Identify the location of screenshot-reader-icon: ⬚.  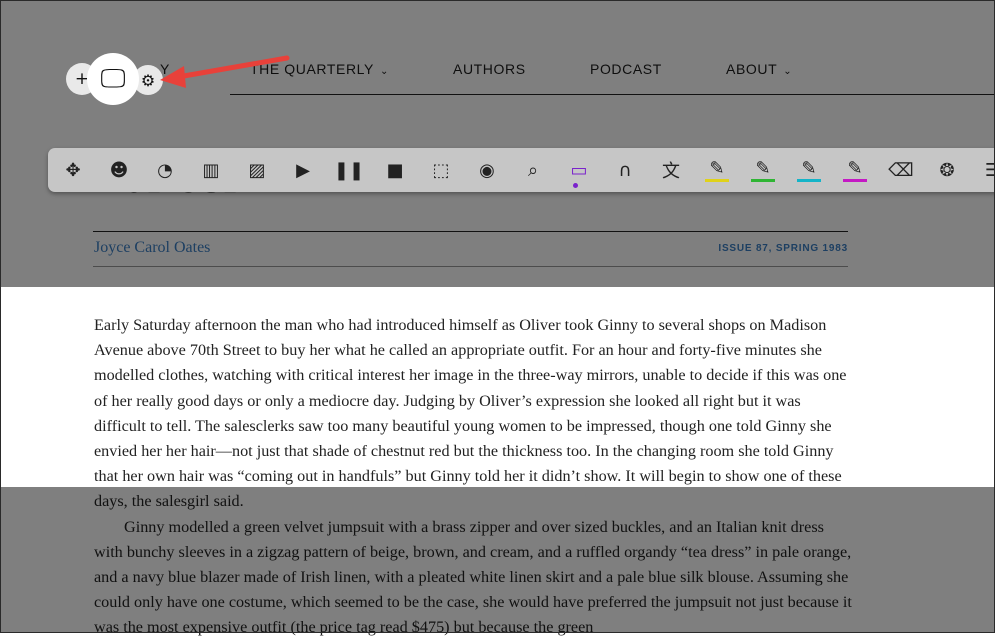
(441, 170).